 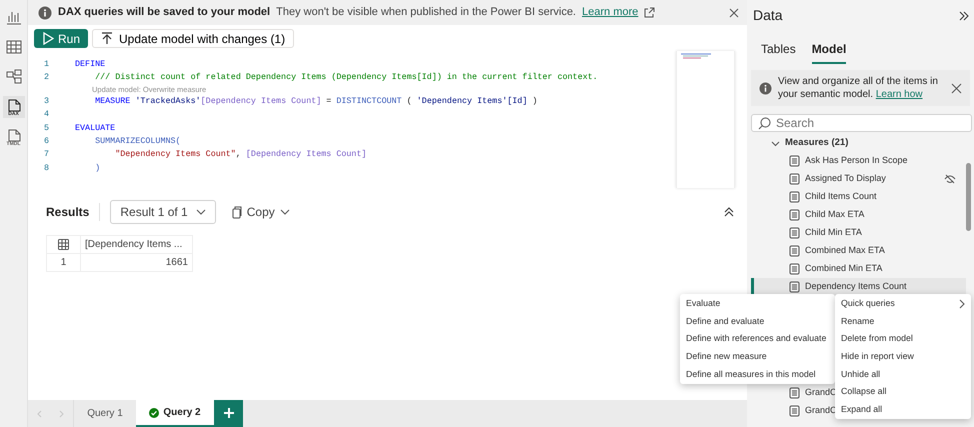 I want to click on learn-more-link: Learn more, so click(x=610, y=12).